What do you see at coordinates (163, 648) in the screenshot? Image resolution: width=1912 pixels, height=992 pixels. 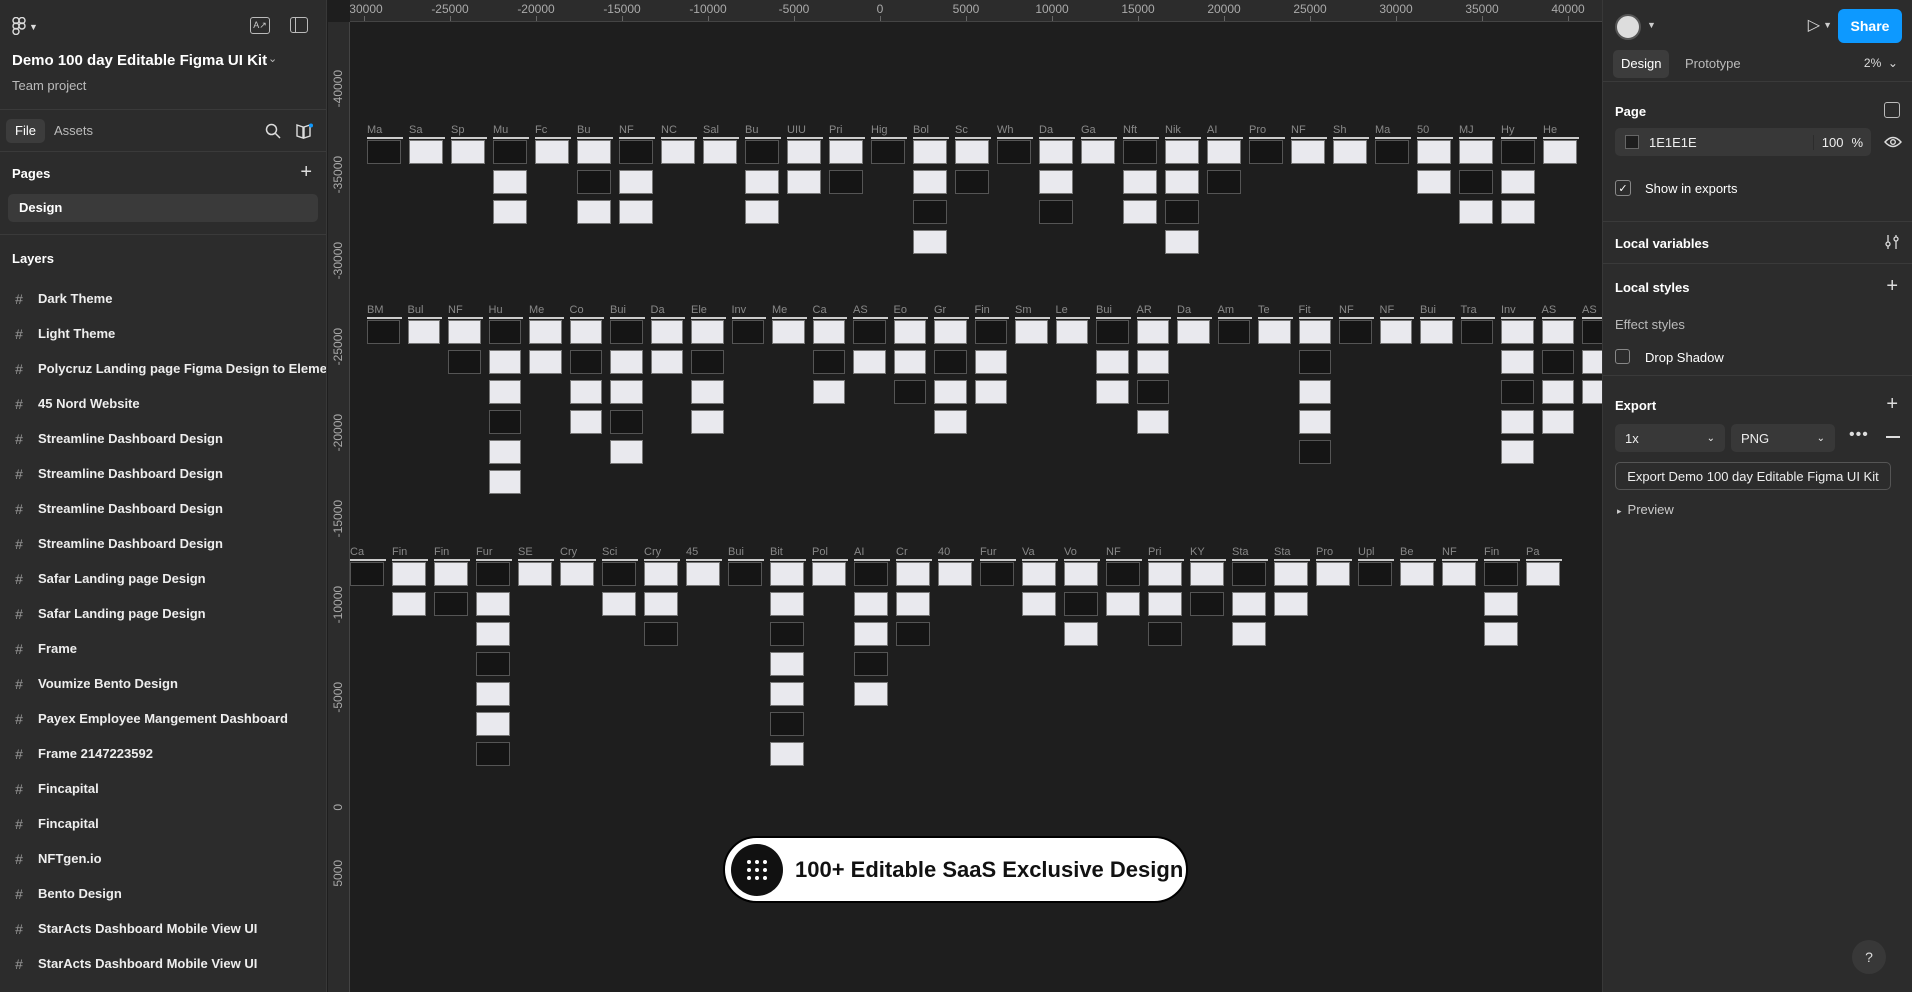 I see `layer-item: # Frame` at bounding box center [163, 648].